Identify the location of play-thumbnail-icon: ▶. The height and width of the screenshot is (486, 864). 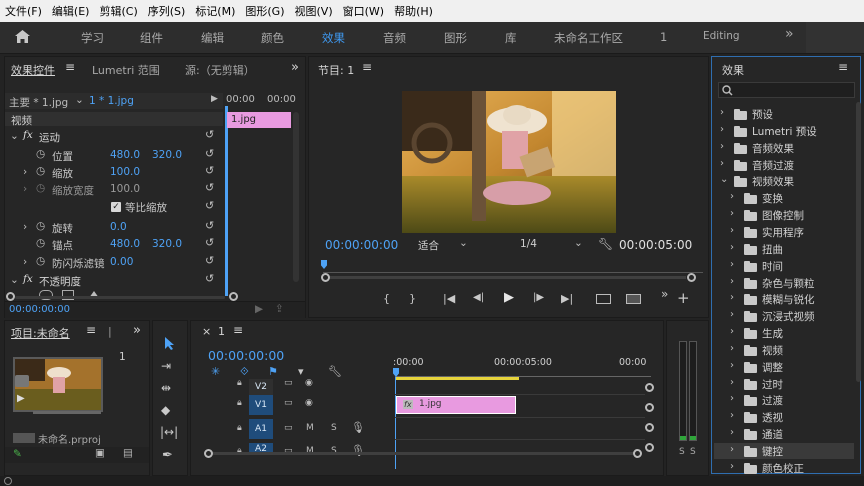
(21, 398).